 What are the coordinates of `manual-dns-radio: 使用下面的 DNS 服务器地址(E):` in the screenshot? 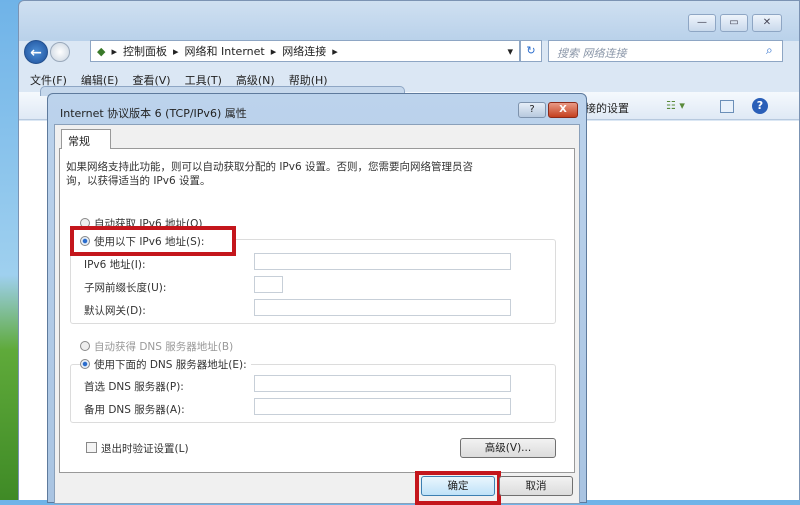 It's located at (165, 364).